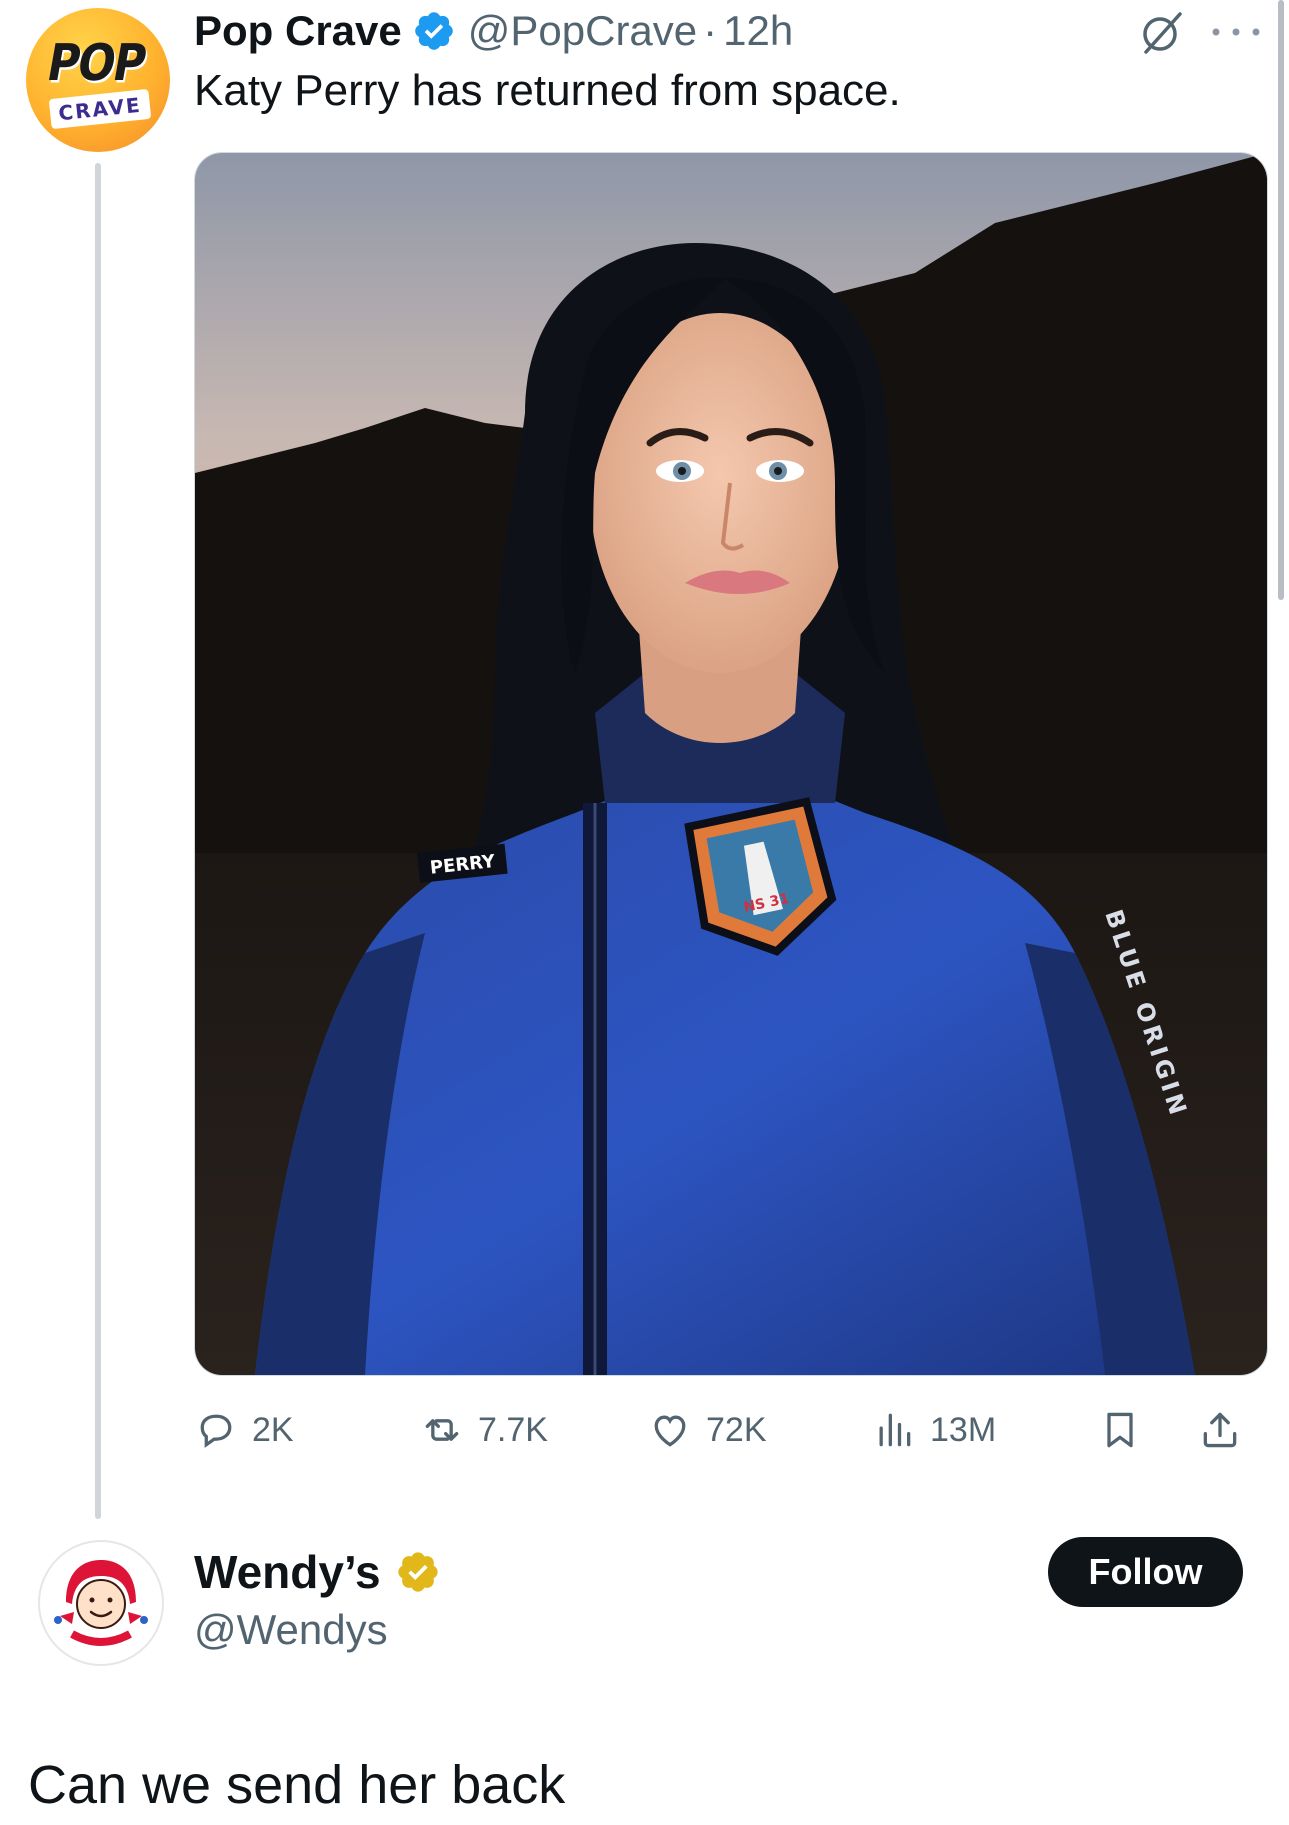 Image resolution: width=1289 pixels, height=1825 pixels. Describe the element at coordinates (1281, 300) in the screenshot. I see `scrollbar` at that location.